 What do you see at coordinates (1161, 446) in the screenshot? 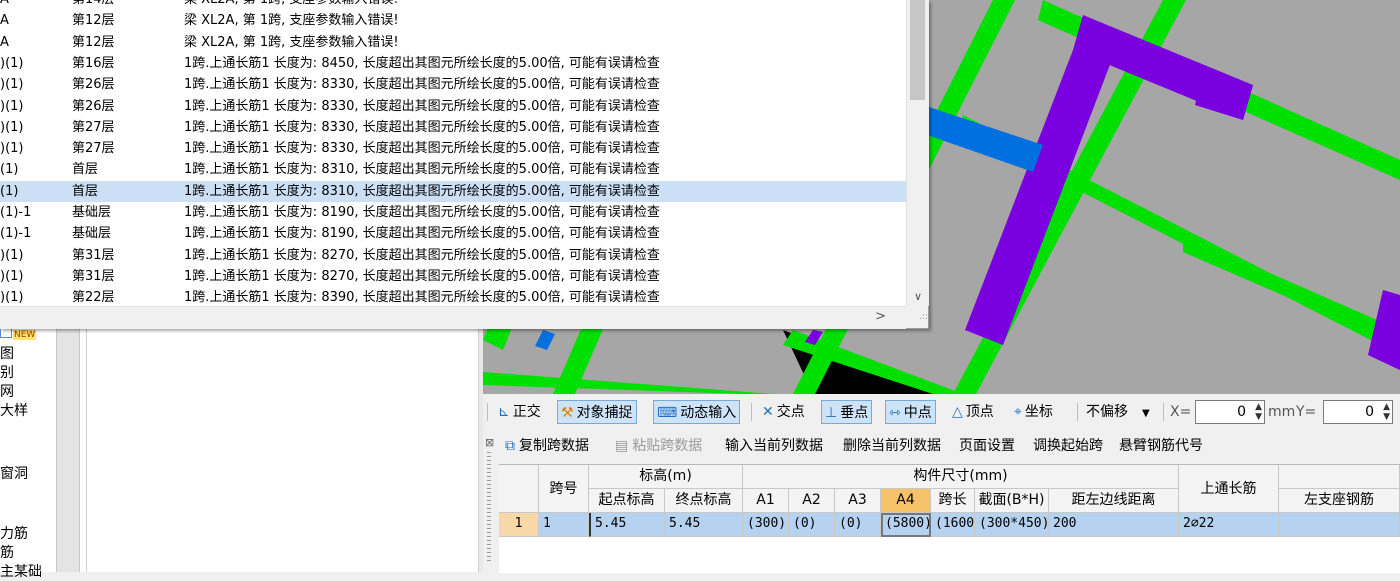
I see `cantilever-code-button: 悬臂钢筋代号` at bounding box center [1161, 446].